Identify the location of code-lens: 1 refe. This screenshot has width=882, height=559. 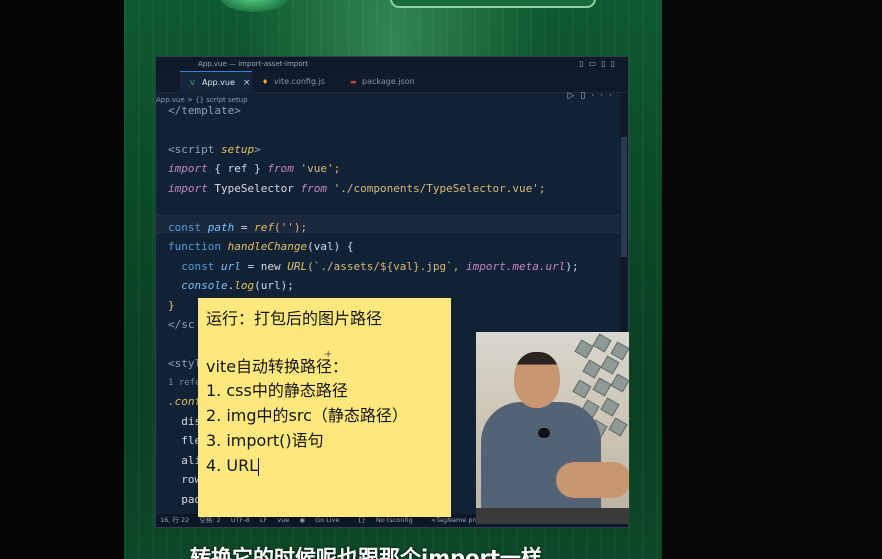
(184, 383).